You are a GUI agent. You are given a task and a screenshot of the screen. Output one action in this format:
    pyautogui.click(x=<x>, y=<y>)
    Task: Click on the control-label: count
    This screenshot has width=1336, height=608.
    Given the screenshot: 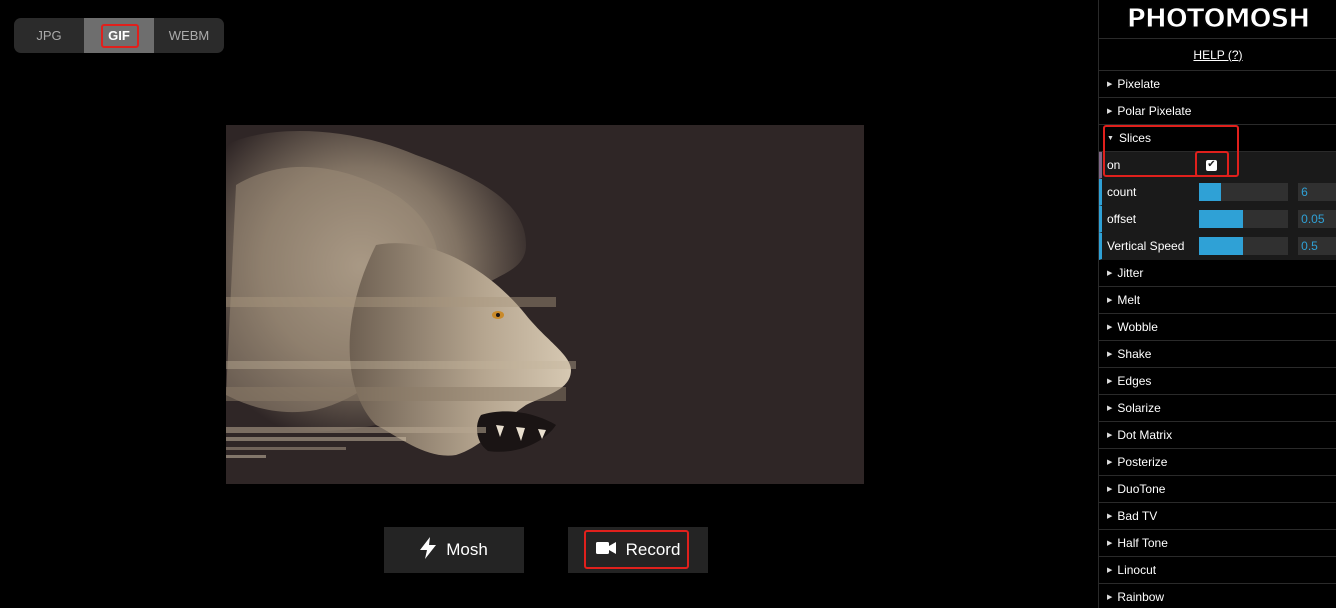 What is the action you would take?
    pyautogui.click(x=1122, y=192)
    